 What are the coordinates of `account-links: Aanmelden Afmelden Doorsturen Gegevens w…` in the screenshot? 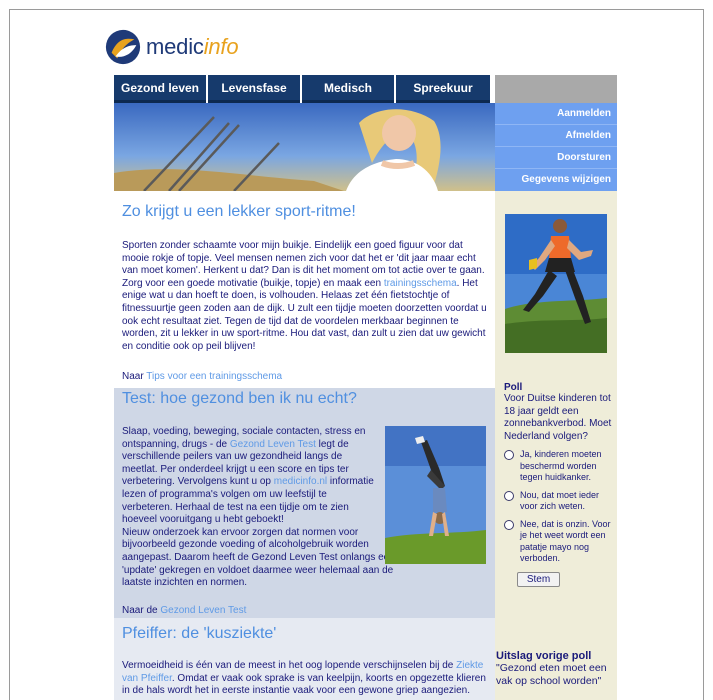 It's located at (556, 147).